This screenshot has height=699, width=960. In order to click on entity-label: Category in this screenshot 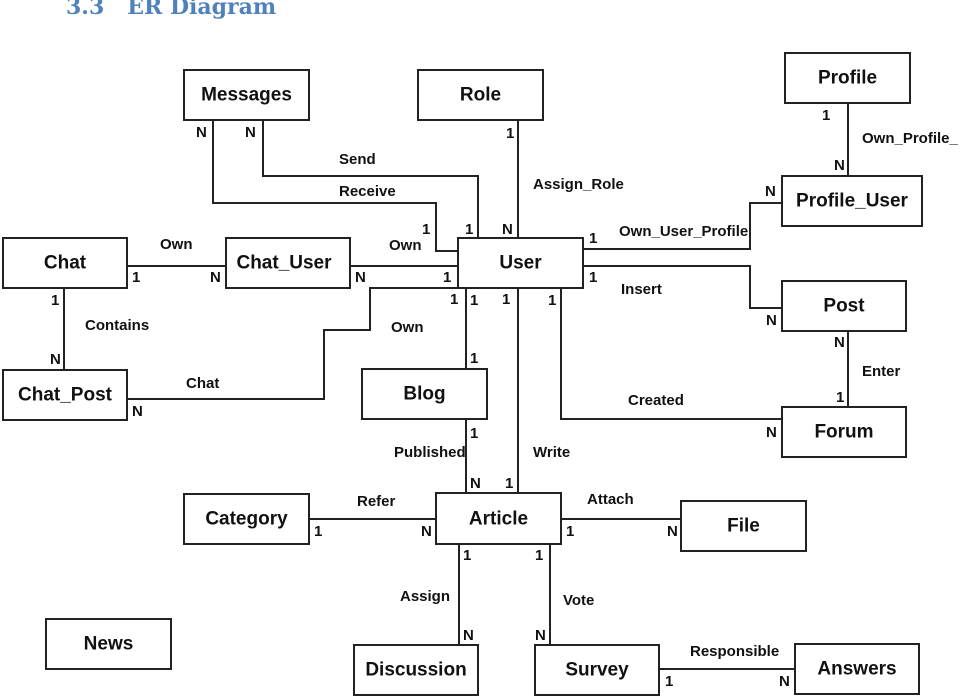, I will do `click(246, 519)`.